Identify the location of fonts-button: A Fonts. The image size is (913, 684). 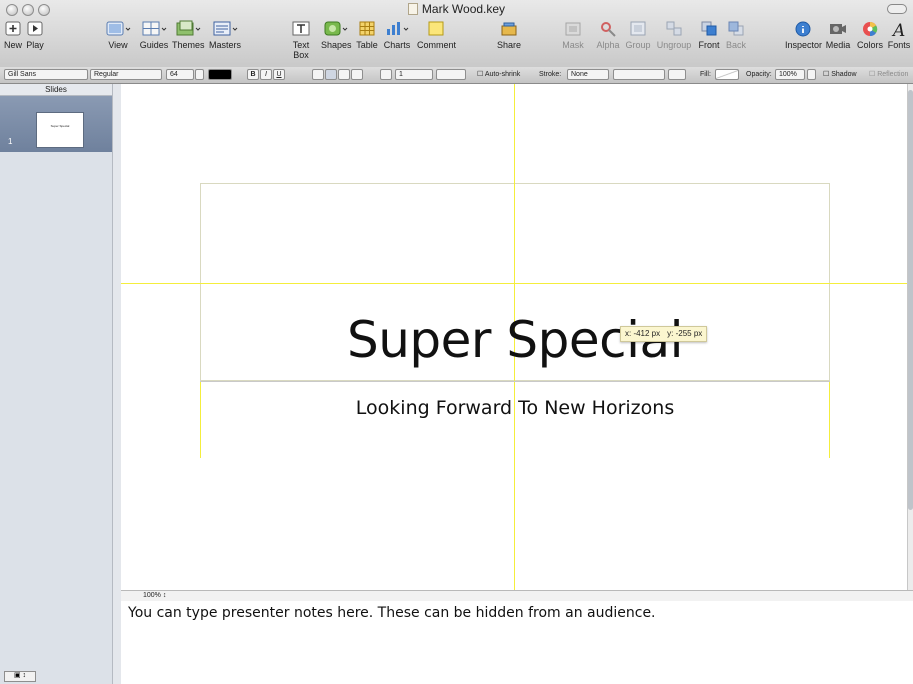
(899, 35).